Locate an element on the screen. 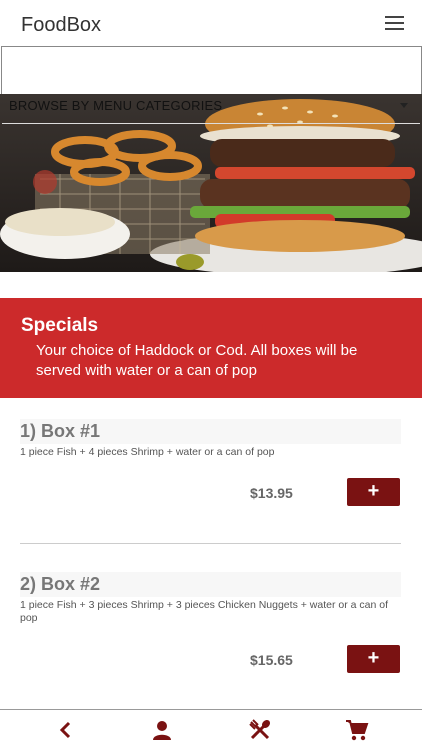  category-select-label: BROWSE BY MENU CATEGORIES is located at coordinates (116, 105).